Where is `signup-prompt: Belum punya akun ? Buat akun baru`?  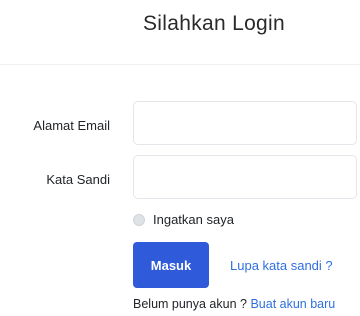
signup-prompt: Belum punya akun ? Buat akun baru is located at coordinates (234, 304).